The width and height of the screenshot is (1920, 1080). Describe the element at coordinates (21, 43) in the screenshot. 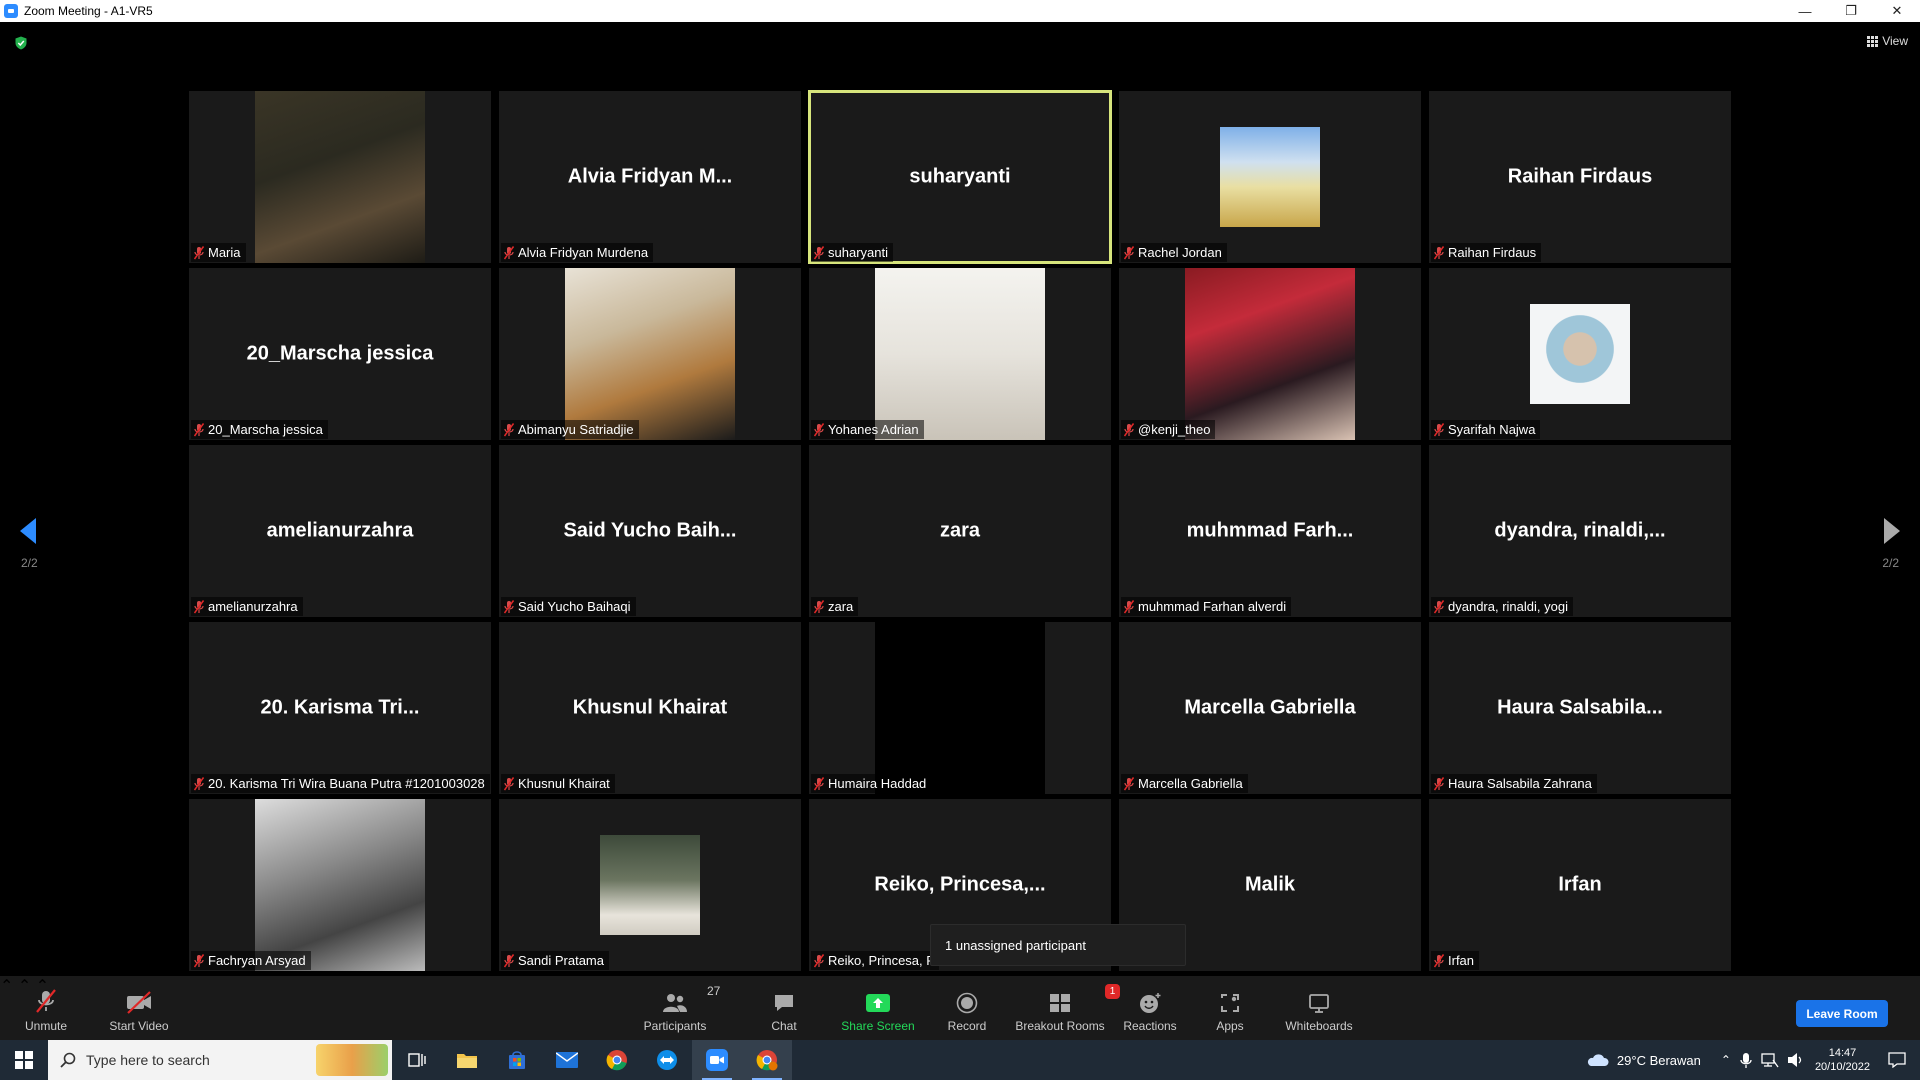

I see `encryption-shield-icon` at that location.